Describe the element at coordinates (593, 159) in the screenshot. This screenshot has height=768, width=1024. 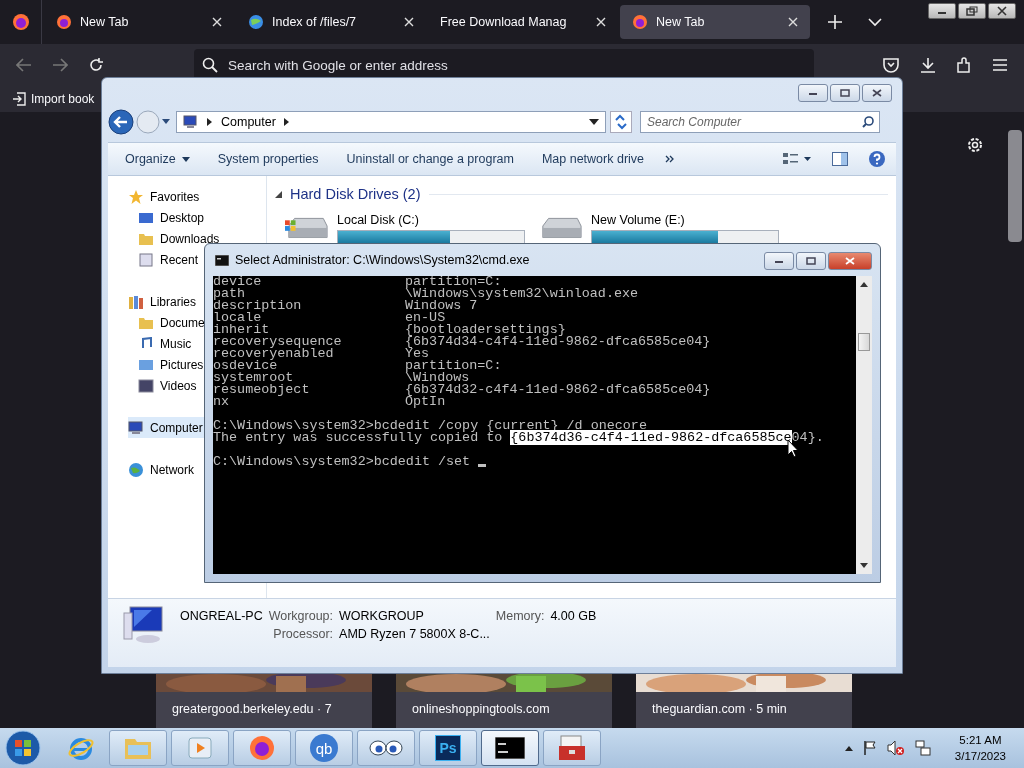
I see `command-button: Map network drive` at that location.